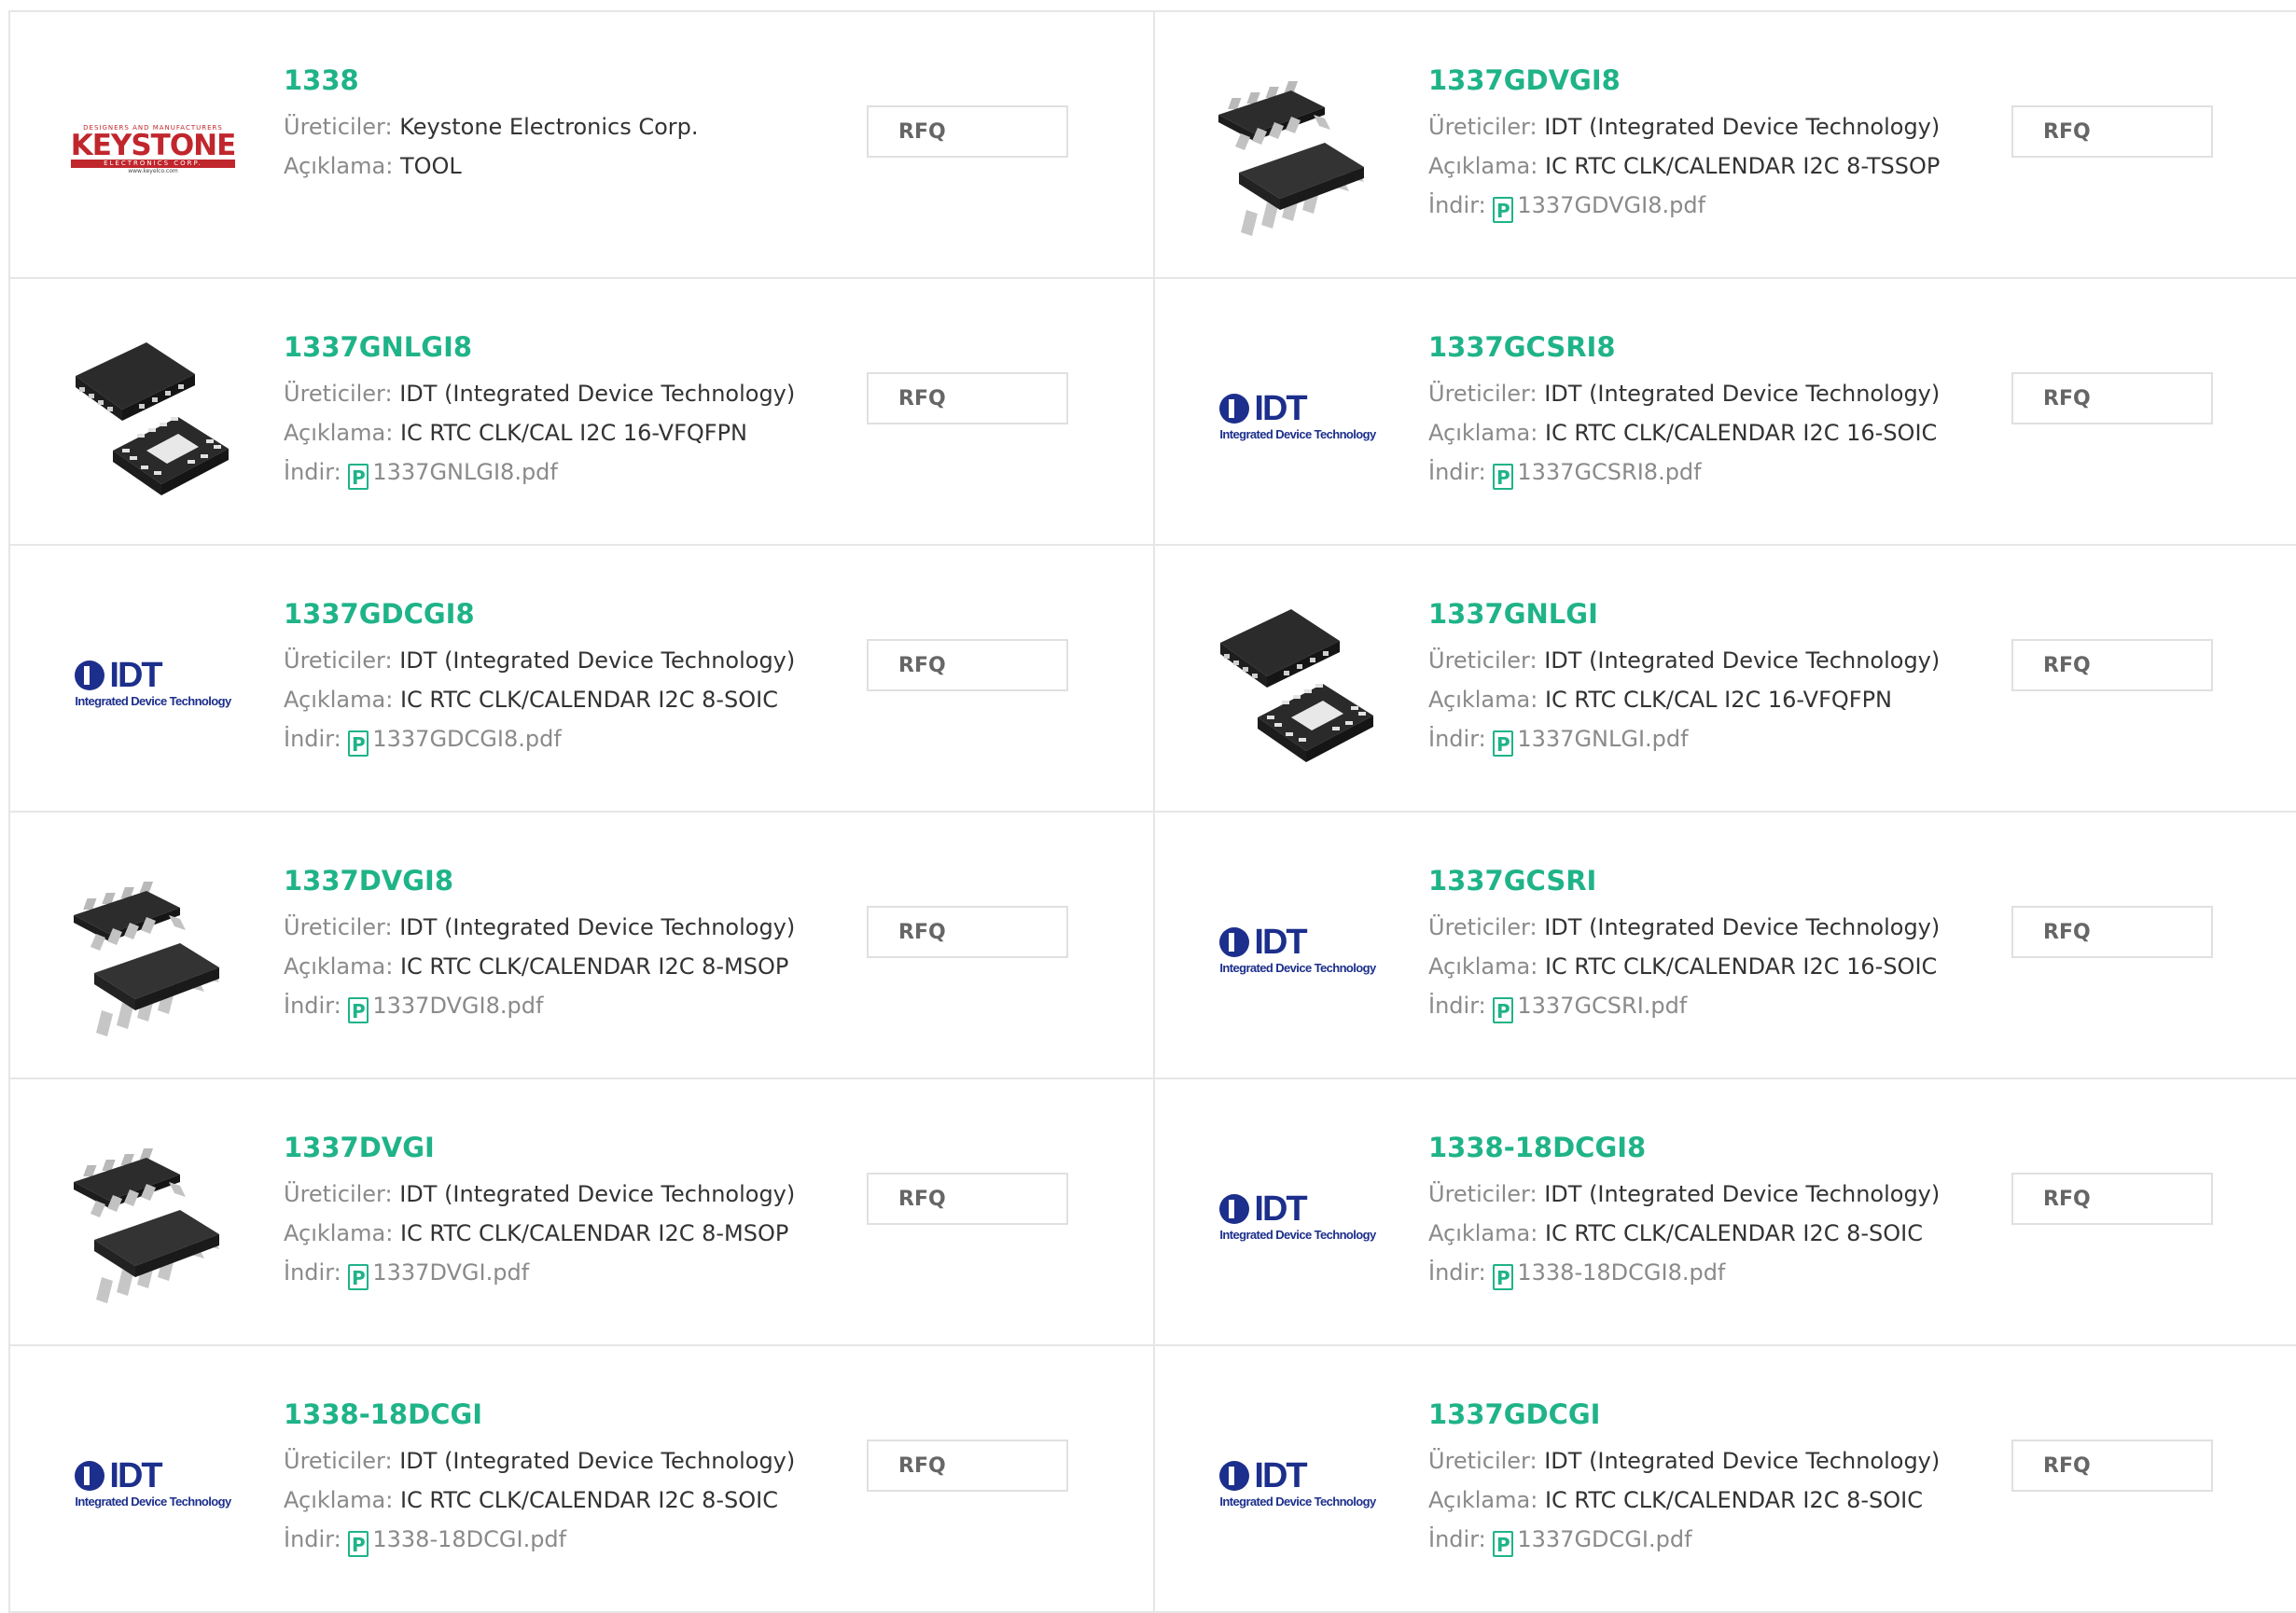  What do you see at coordinates (1297, 1476) in the screenshot?
I see `idt-mark: IDT` at bounding box center [1297, 1476].